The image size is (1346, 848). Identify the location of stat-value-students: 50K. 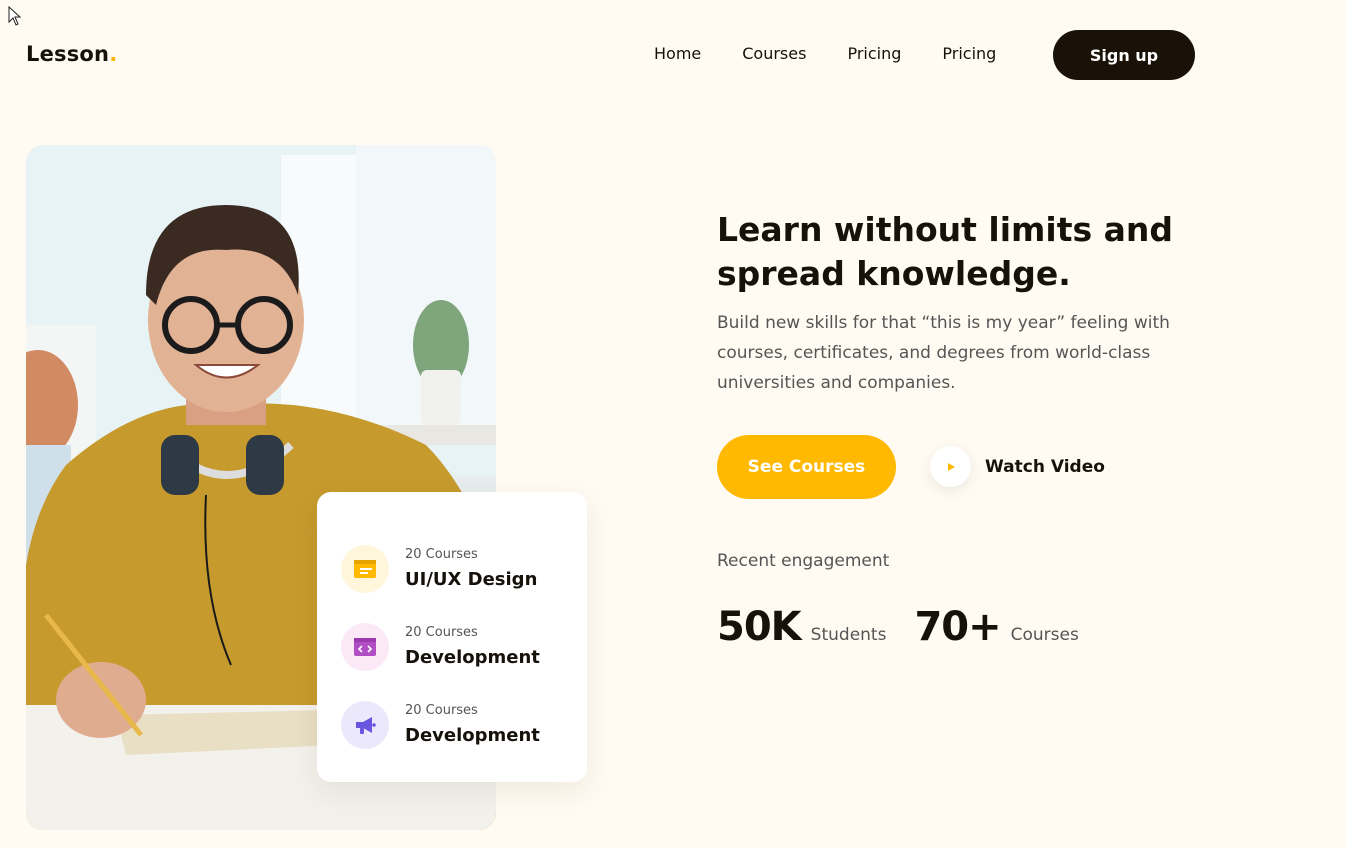
(759, 627).